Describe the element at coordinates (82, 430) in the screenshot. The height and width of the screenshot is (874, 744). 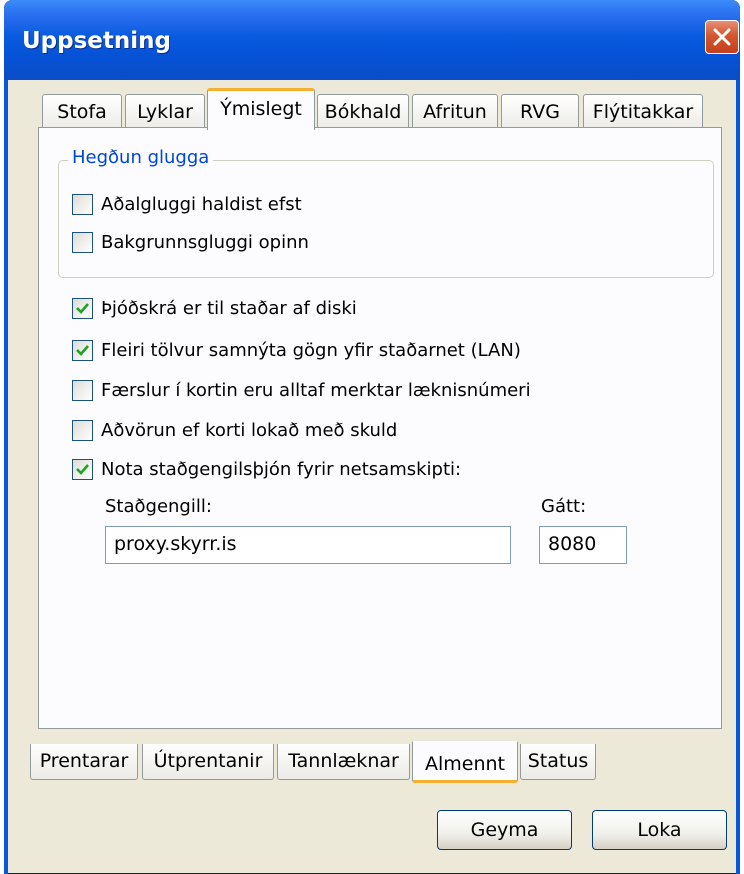
I see `checkbox-warning-close-debt` at that location.